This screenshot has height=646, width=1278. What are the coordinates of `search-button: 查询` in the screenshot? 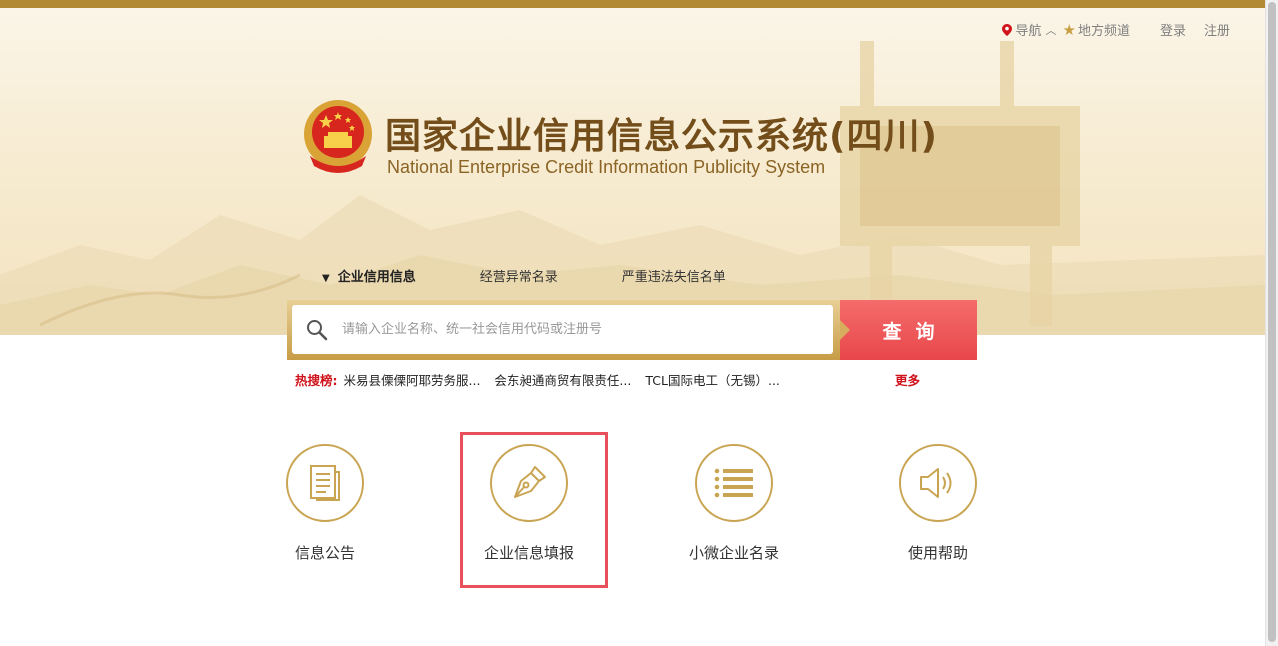 It's located at (908, 330).